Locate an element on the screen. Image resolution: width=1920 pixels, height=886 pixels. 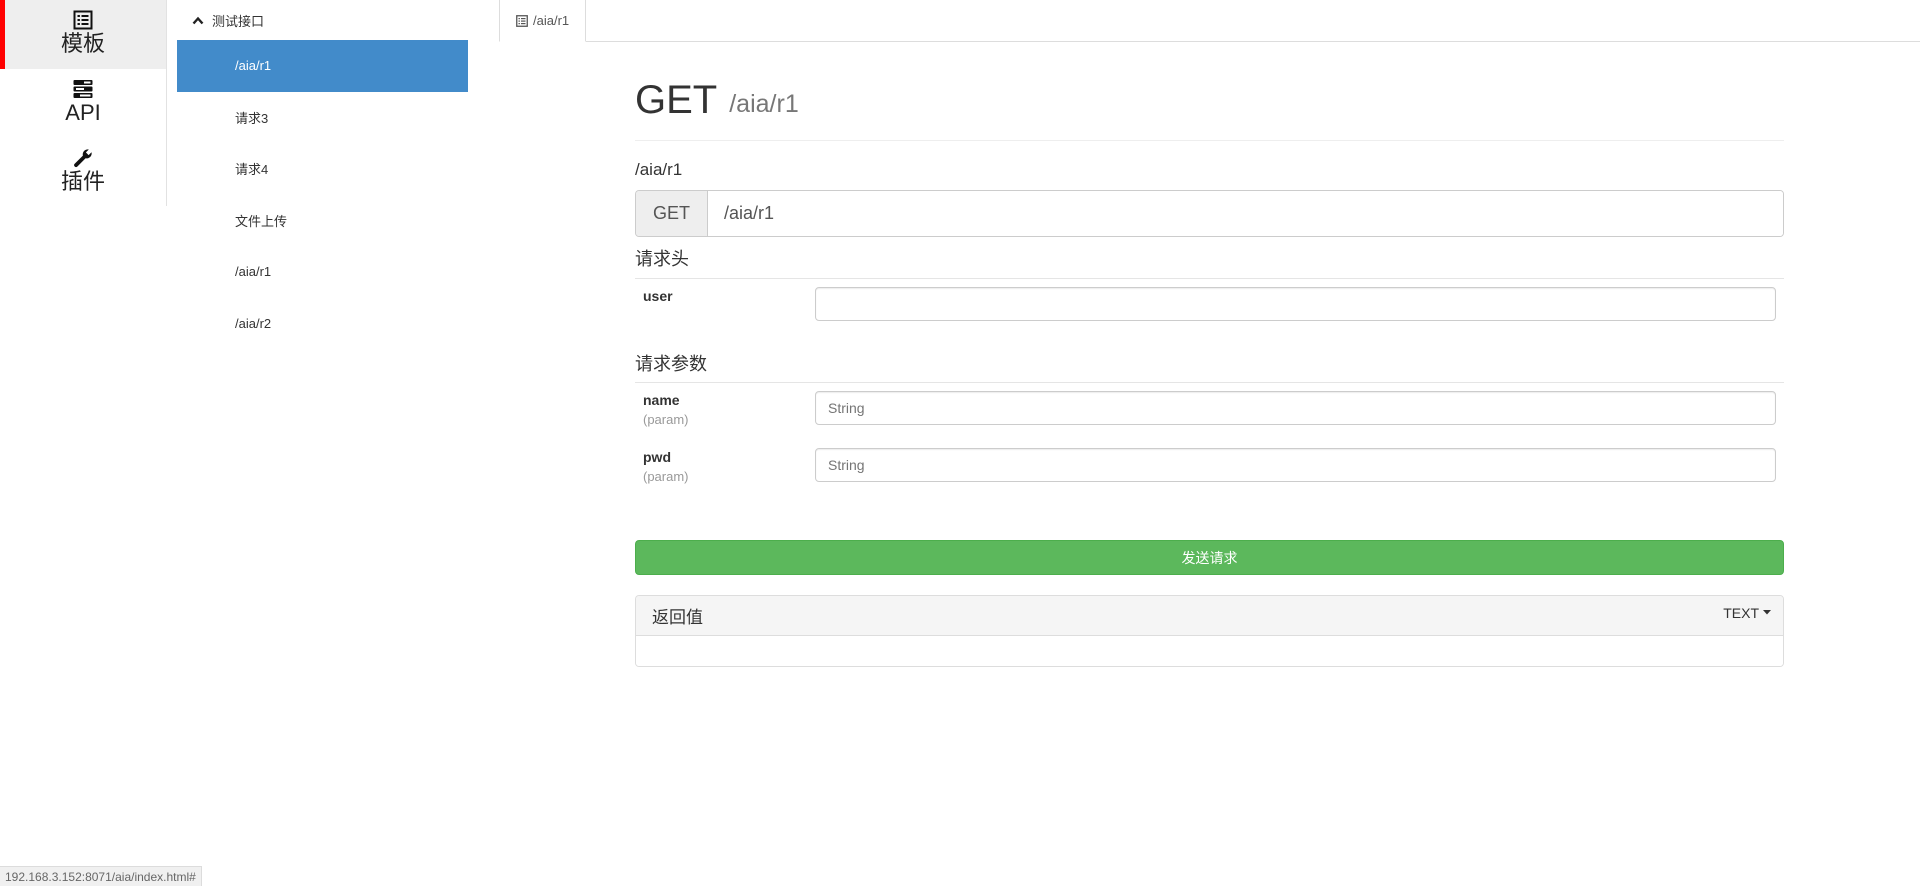
caret-down-icon is located at coordinates (1767, 612).